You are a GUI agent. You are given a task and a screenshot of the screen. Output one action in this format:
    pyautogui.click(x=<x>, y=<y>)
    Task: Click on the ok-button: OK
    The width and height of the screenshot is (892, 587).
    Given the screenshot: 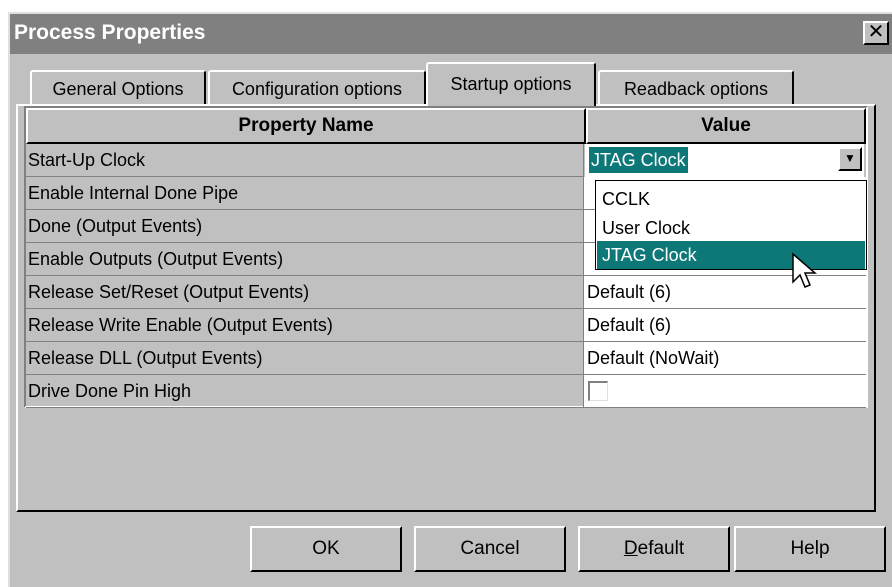 What is the action you would take?
    pyautogui.click(x=326, y=549)
    